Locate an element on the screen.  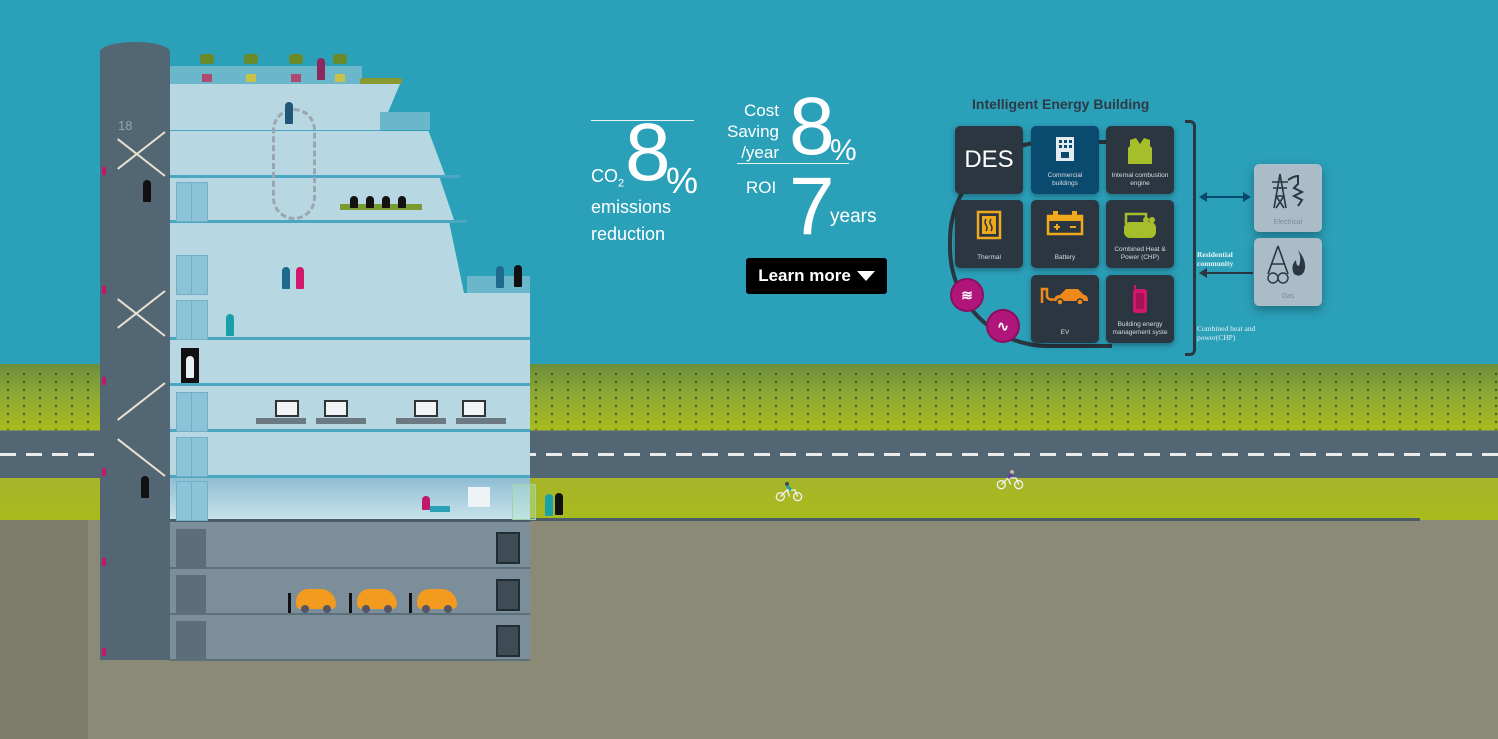
tile-ev: EV is located at coordinates (1065, 309).